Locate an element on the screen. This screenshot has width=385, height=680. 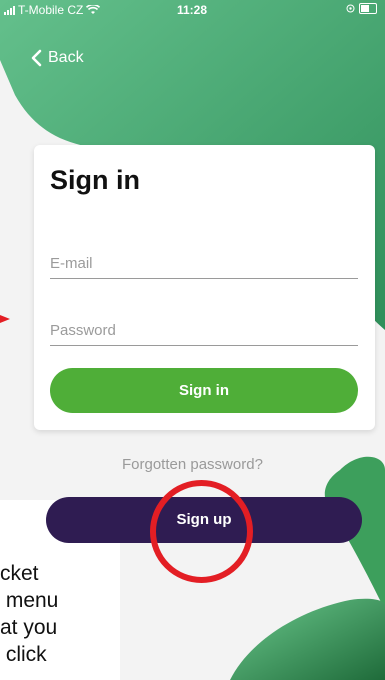
signal-icon is located at coordinates (9, 10).